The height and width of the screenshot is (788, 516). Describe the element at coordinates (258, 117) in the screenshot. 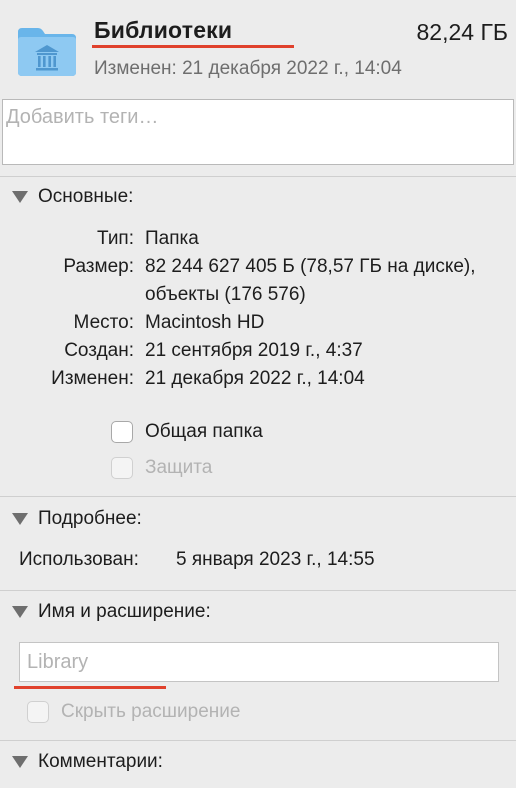

I see `tags-input` at that location.